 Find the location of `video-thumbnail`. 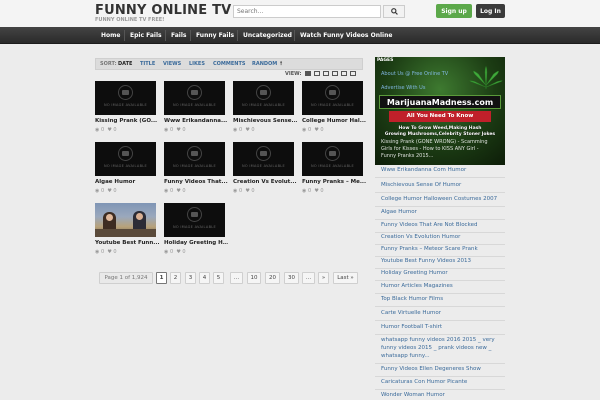

video-thumbnail is located at coordinates (125, 220).